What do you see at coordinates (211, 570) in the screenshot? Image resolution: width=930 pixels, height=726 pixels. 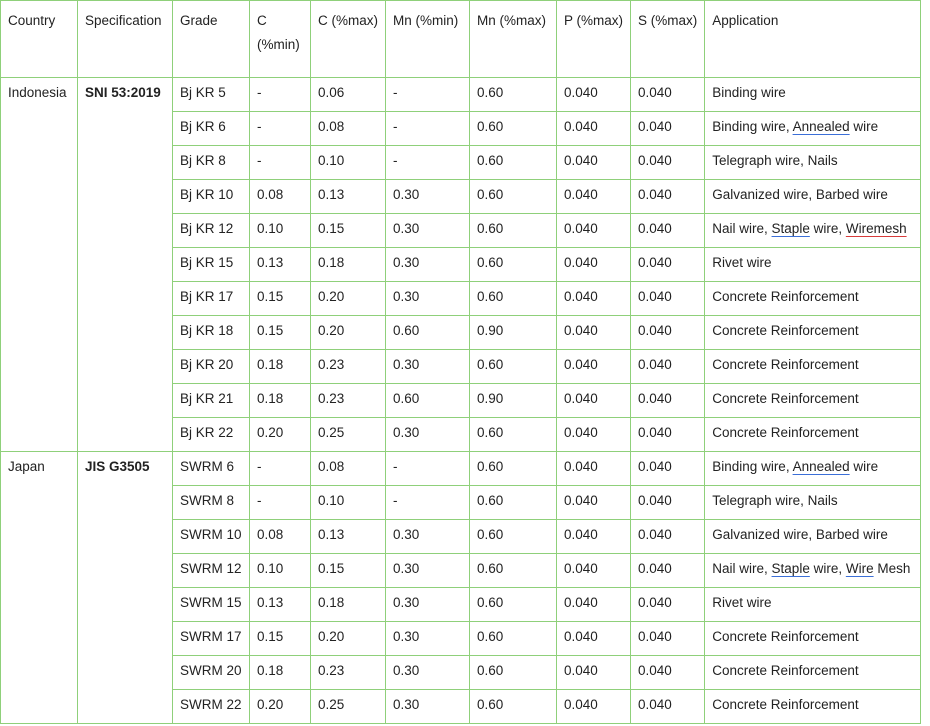 I see `grade-cell: SWRM 12` at bounding box center [211, 570].